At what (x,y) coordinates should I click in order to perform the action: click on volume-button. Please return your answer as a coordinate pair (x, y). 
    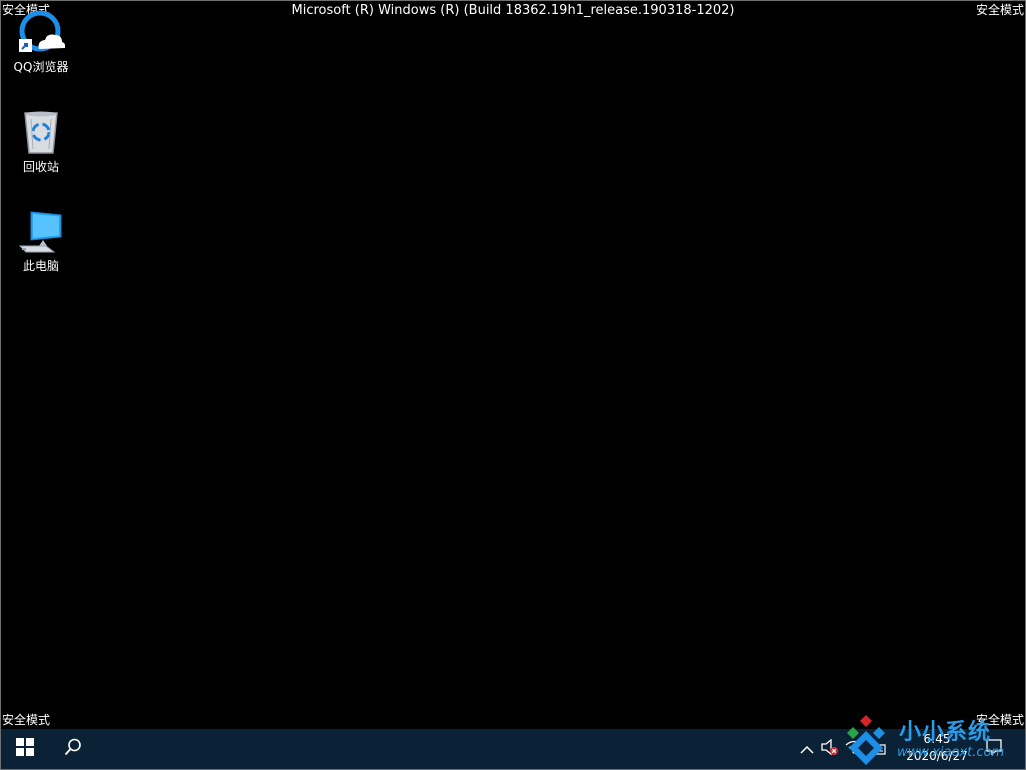
    Looking at the image, I should click on (830, 749).